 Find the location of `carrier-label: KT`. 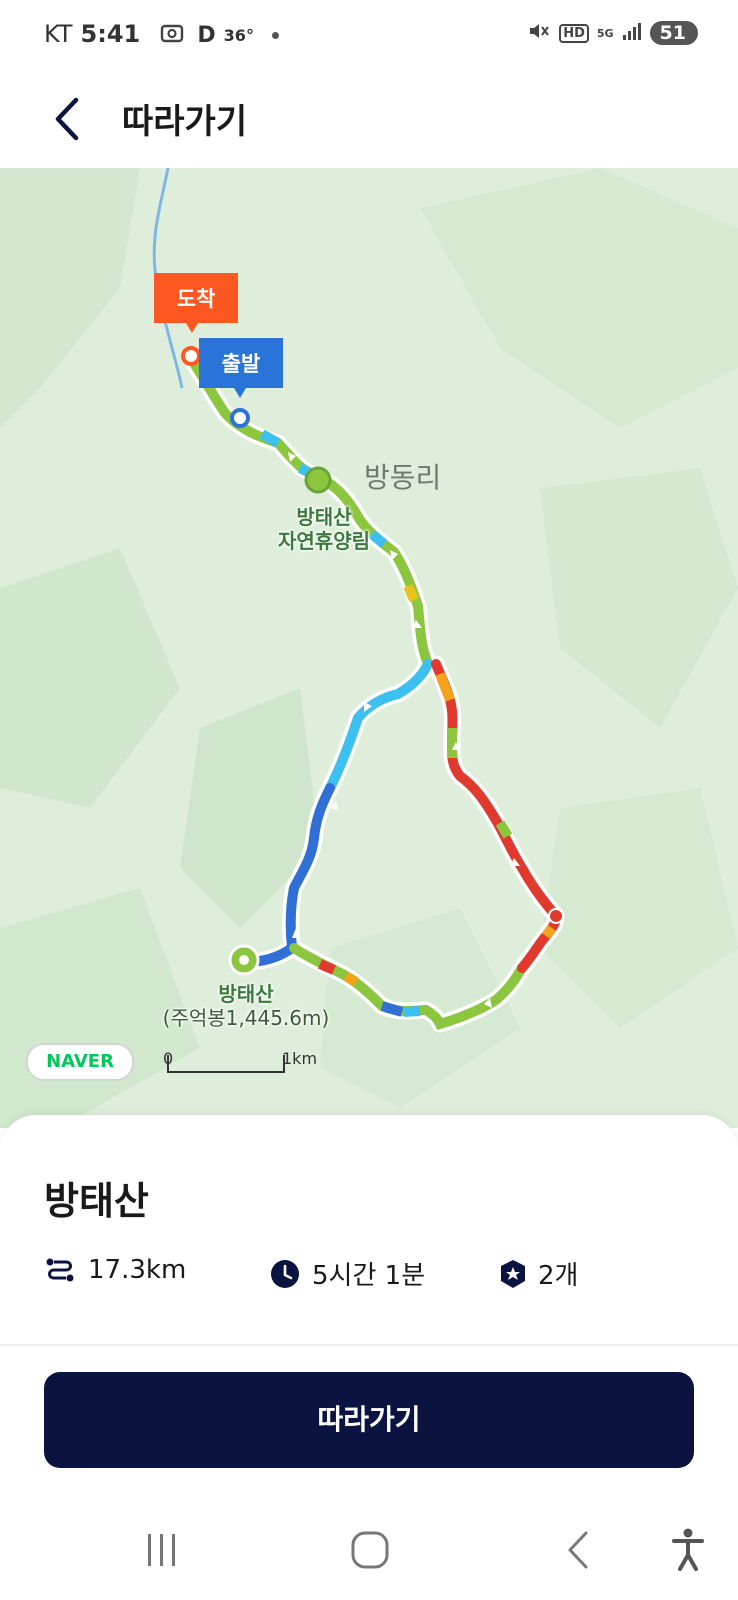

carrier-label: KT is located at coordinates (58, 34).